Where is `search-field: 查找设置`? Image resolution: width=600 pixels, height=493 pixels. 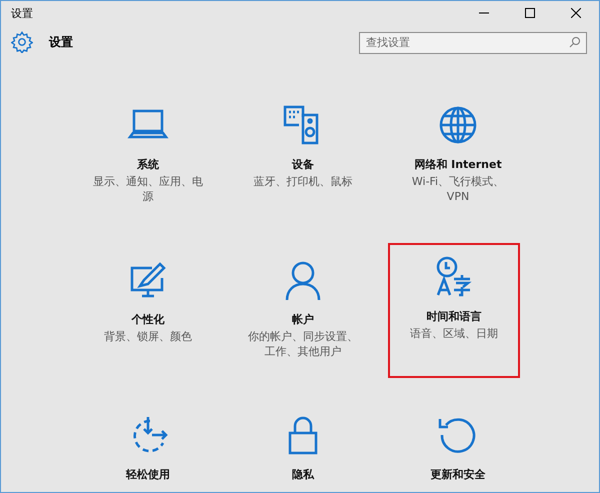 search-field: 查找设置 is located at coordinates (473, 43).